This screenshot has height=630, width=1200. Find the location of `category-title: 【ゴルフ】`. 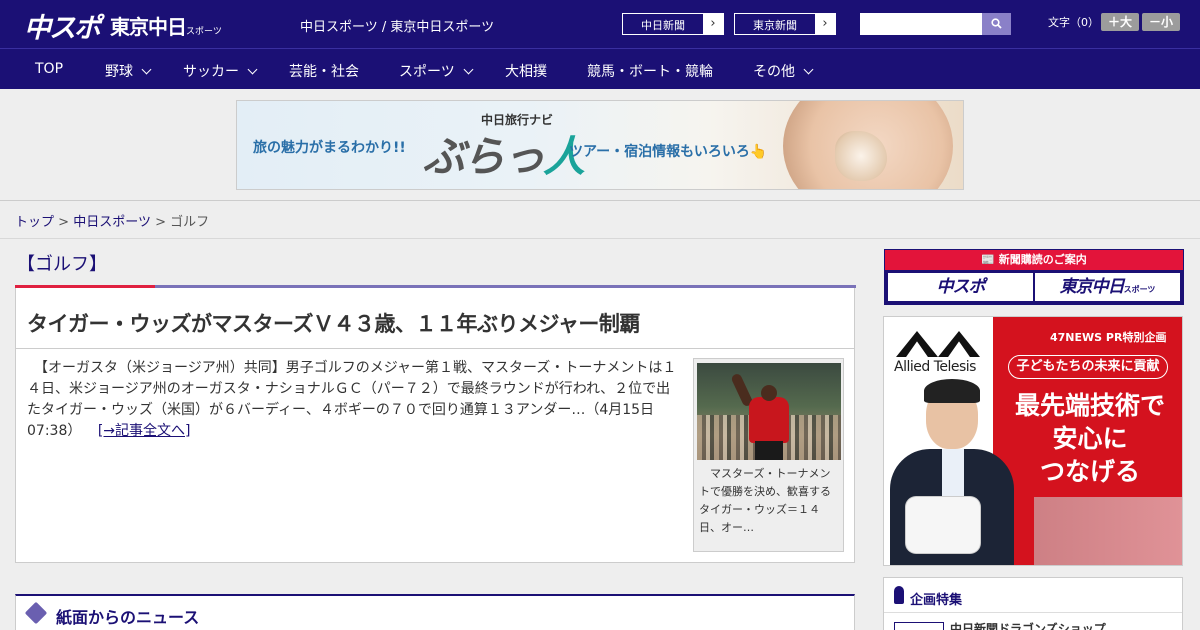

category-title: 【ゴルフ】 is located at coordinates (62, 264).